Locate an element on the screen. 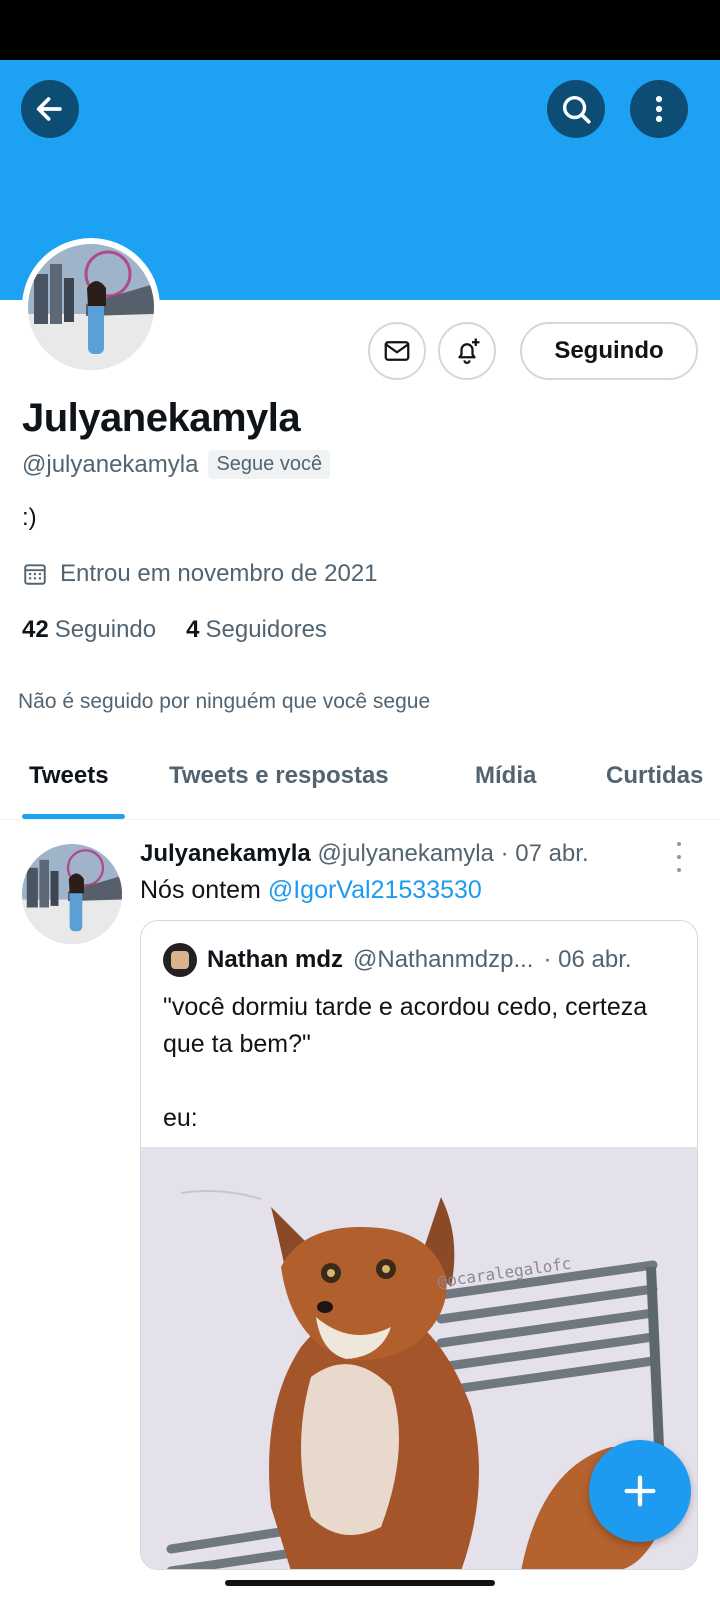 Image resolution: width=720 pixels, height=1600 pixels. following-button: Seguindo is located at coordinates (609, 351).